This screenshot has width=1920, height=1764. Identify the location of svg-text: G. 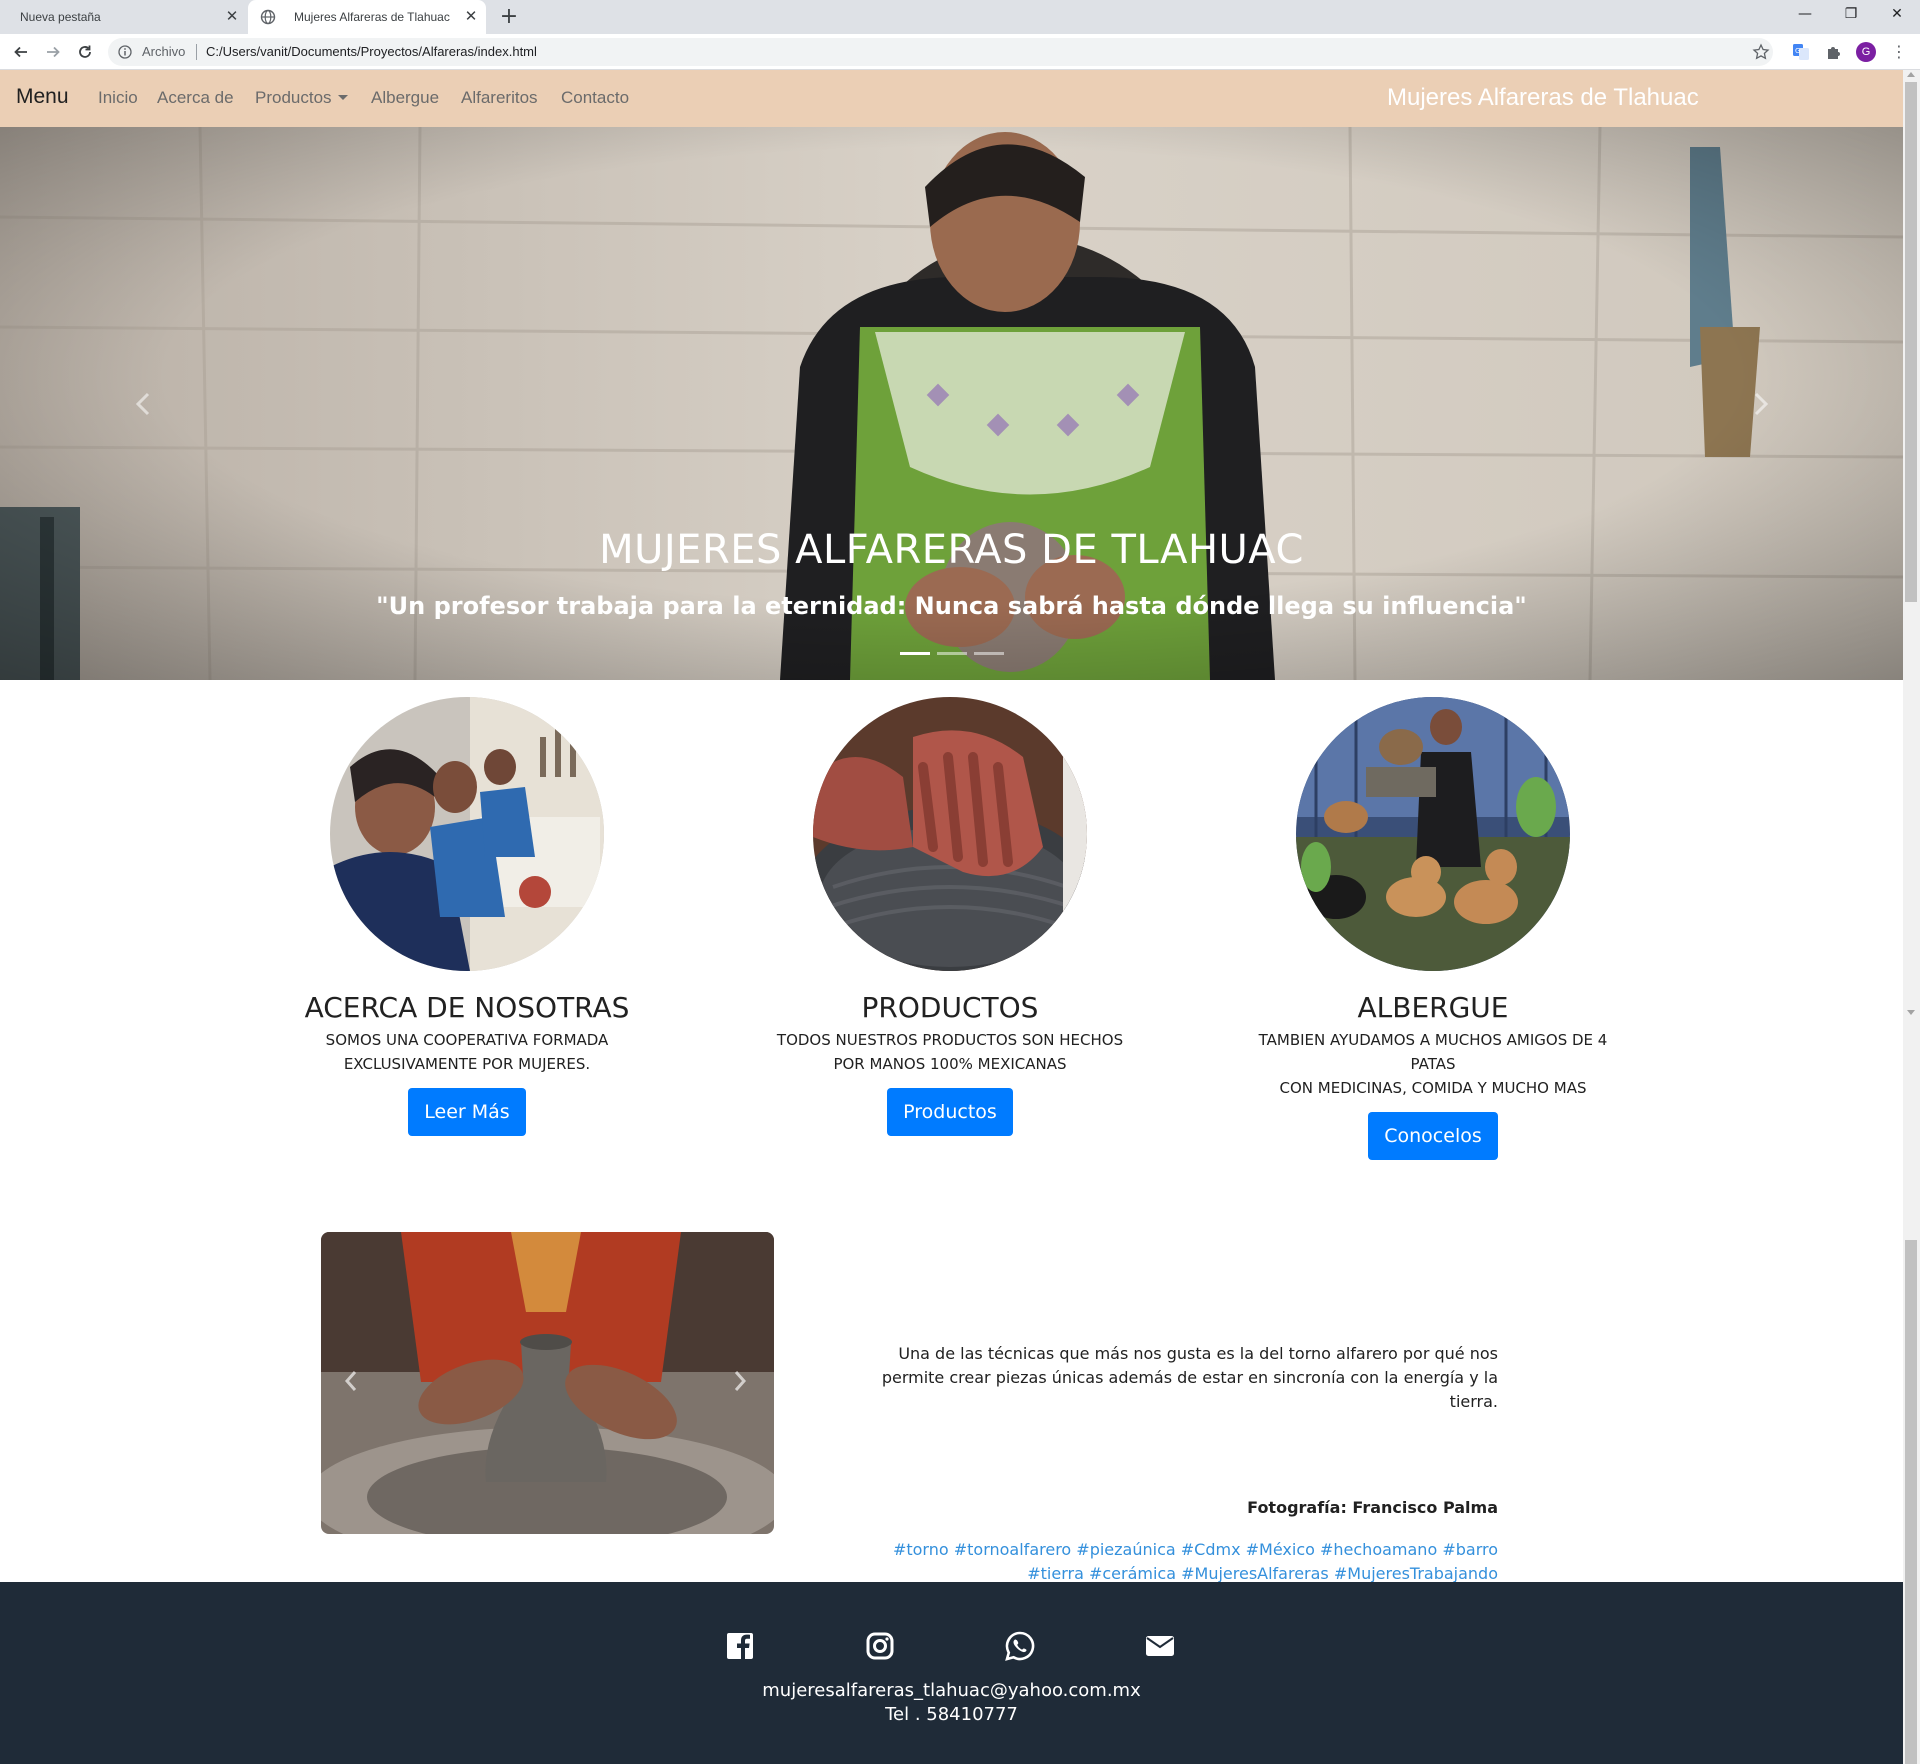
(1797, 51).